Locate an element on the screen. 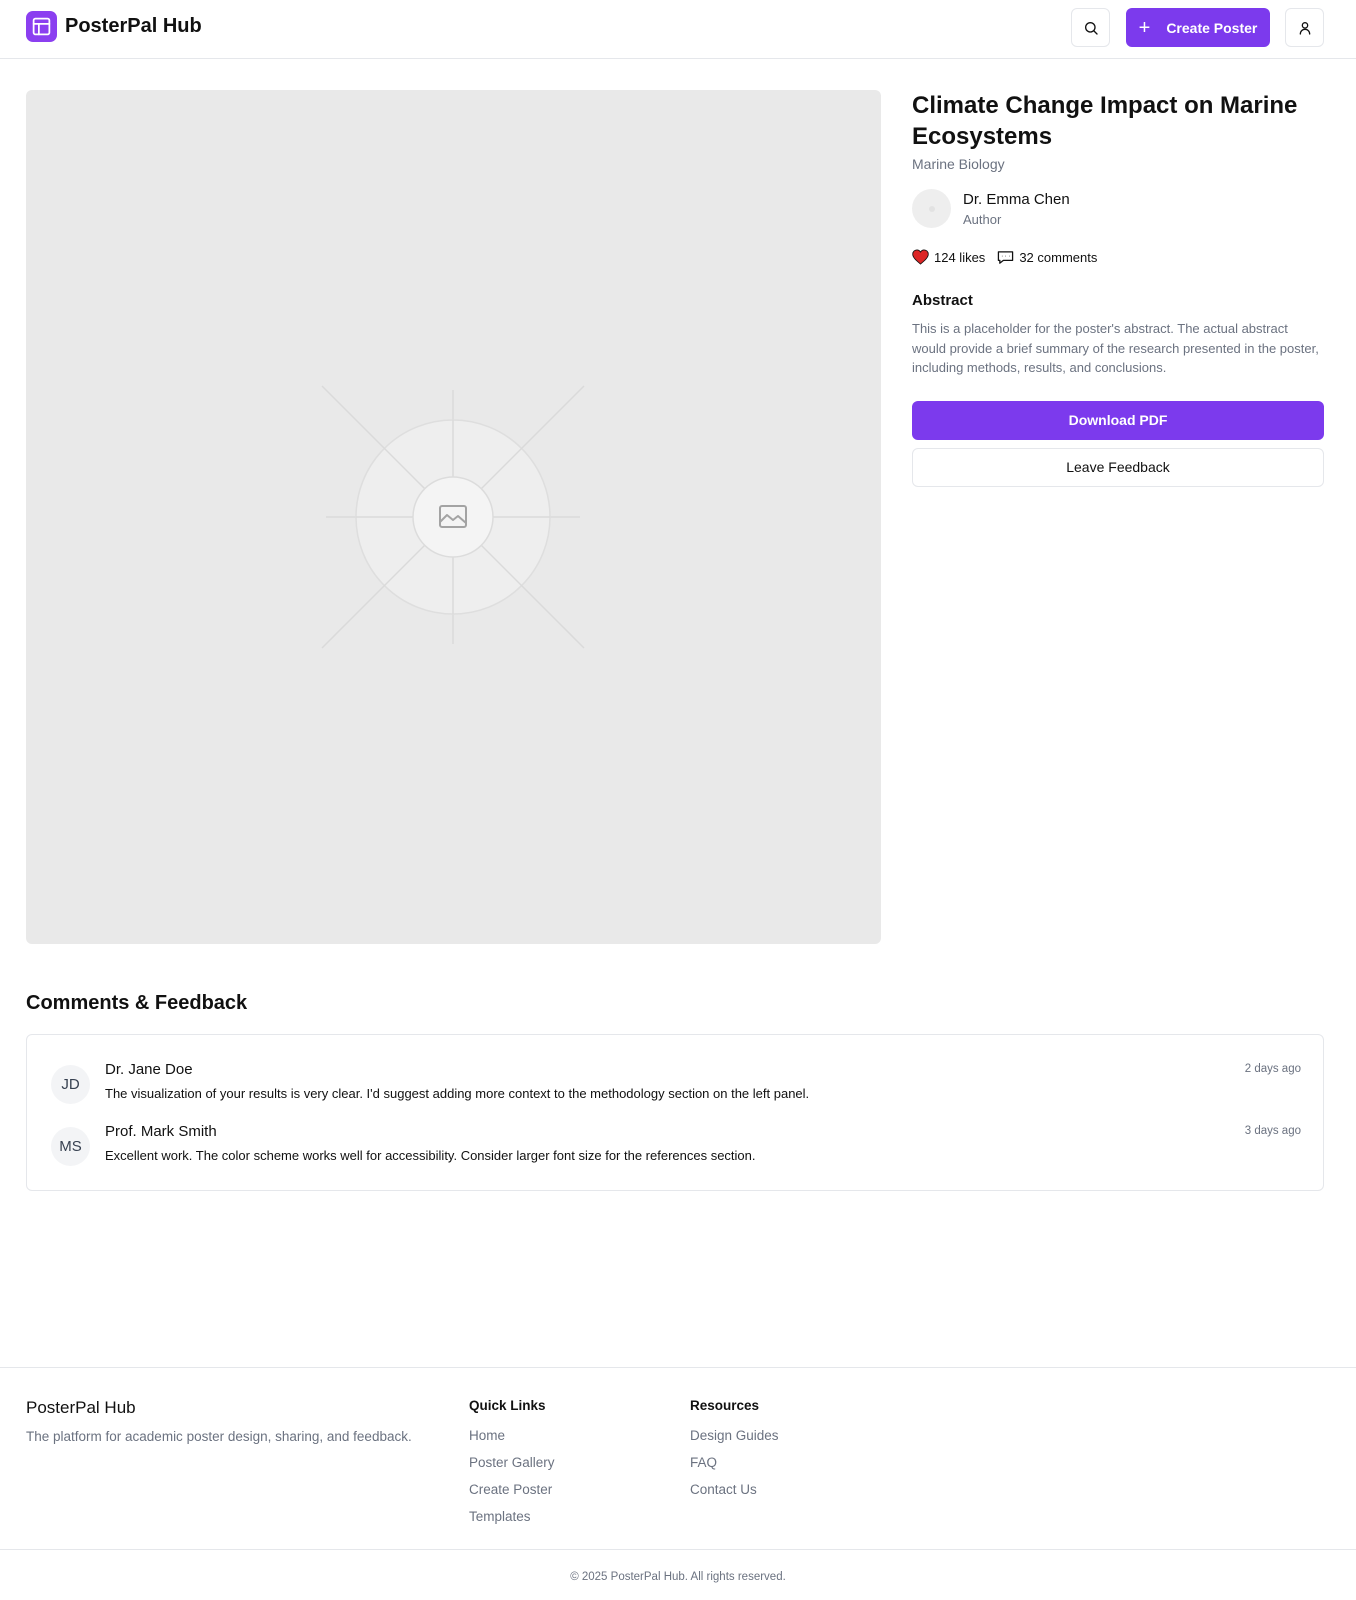 This screenshot has width=1356, height=1600. avatar: MS is located at coordinates (70, 1146).